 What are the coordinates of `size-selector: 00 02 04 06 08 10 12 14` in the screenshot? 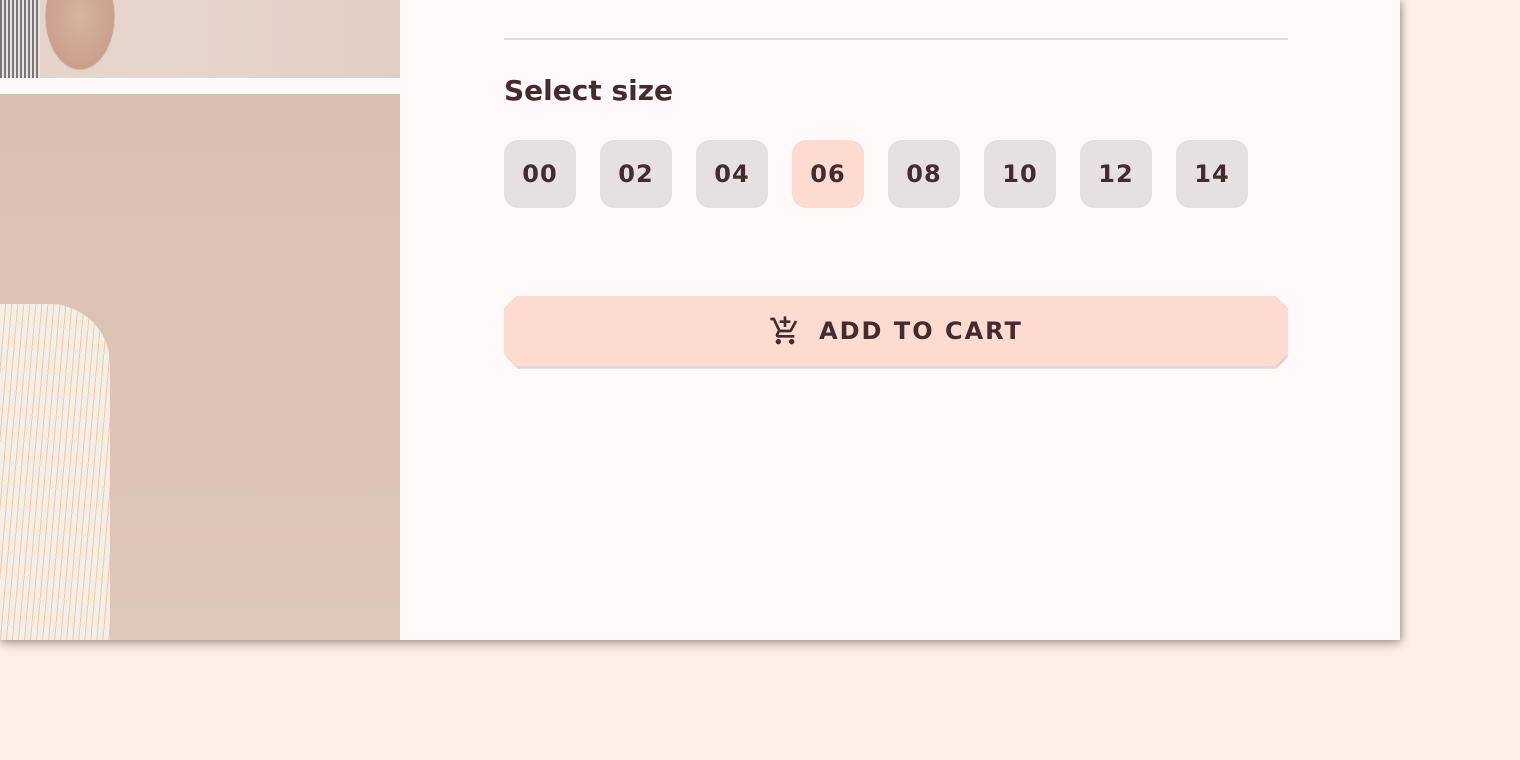 It's located at (876, 174).